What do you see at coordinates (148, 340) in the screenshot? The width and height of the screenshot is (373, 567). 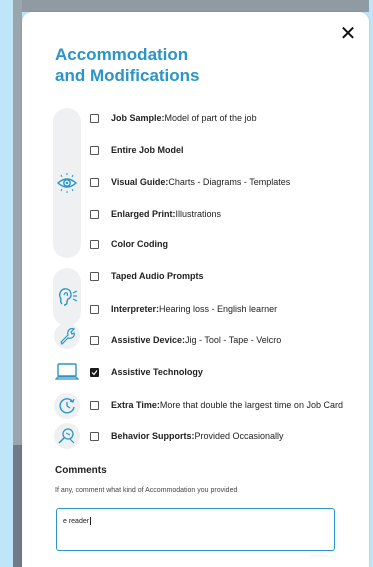 I see `item-bold-label: Assistive Device:` at bounding box center [148, 340].